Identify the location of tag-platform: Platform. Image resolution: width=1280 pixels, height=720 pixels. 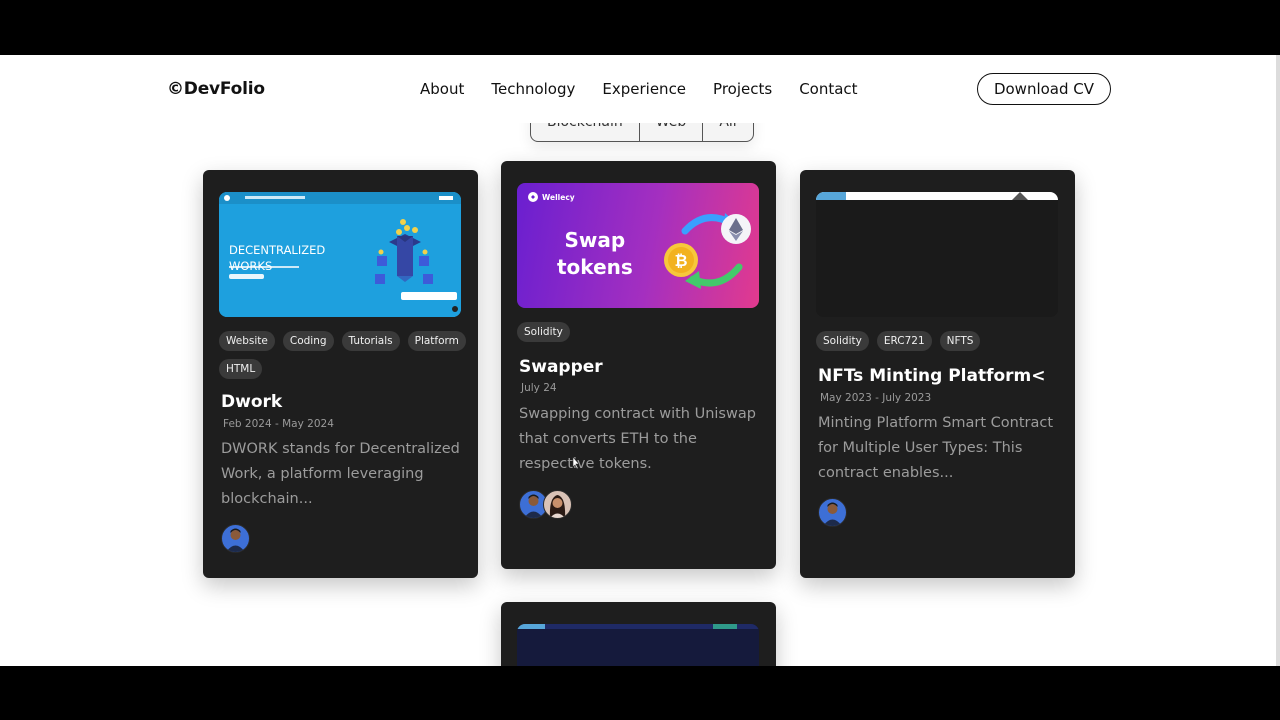
(436, 341).